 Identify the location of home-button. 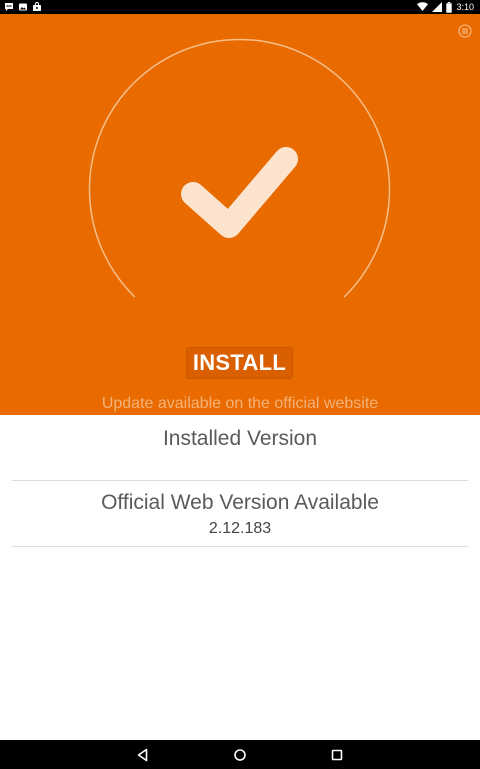
(240, 755).